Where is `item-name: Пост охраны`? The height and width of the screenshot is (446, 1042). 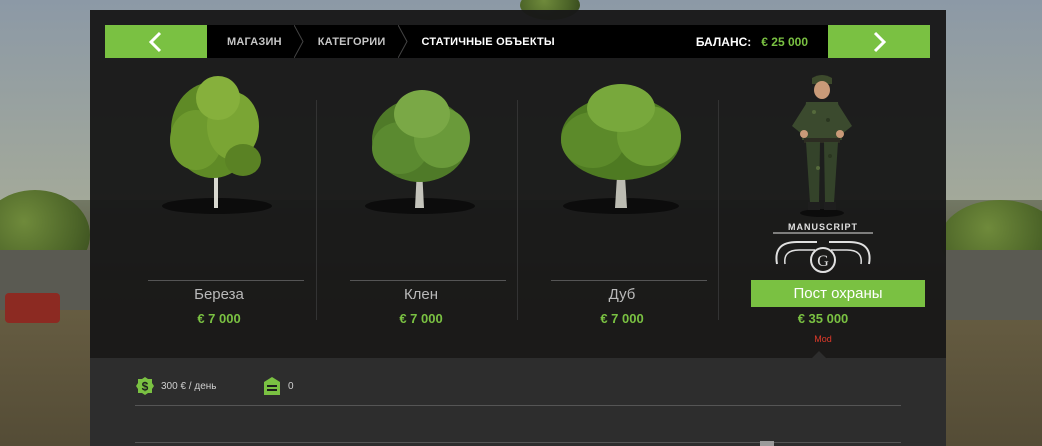
item-name: Пост охраны is located at coordinates (838, 293).